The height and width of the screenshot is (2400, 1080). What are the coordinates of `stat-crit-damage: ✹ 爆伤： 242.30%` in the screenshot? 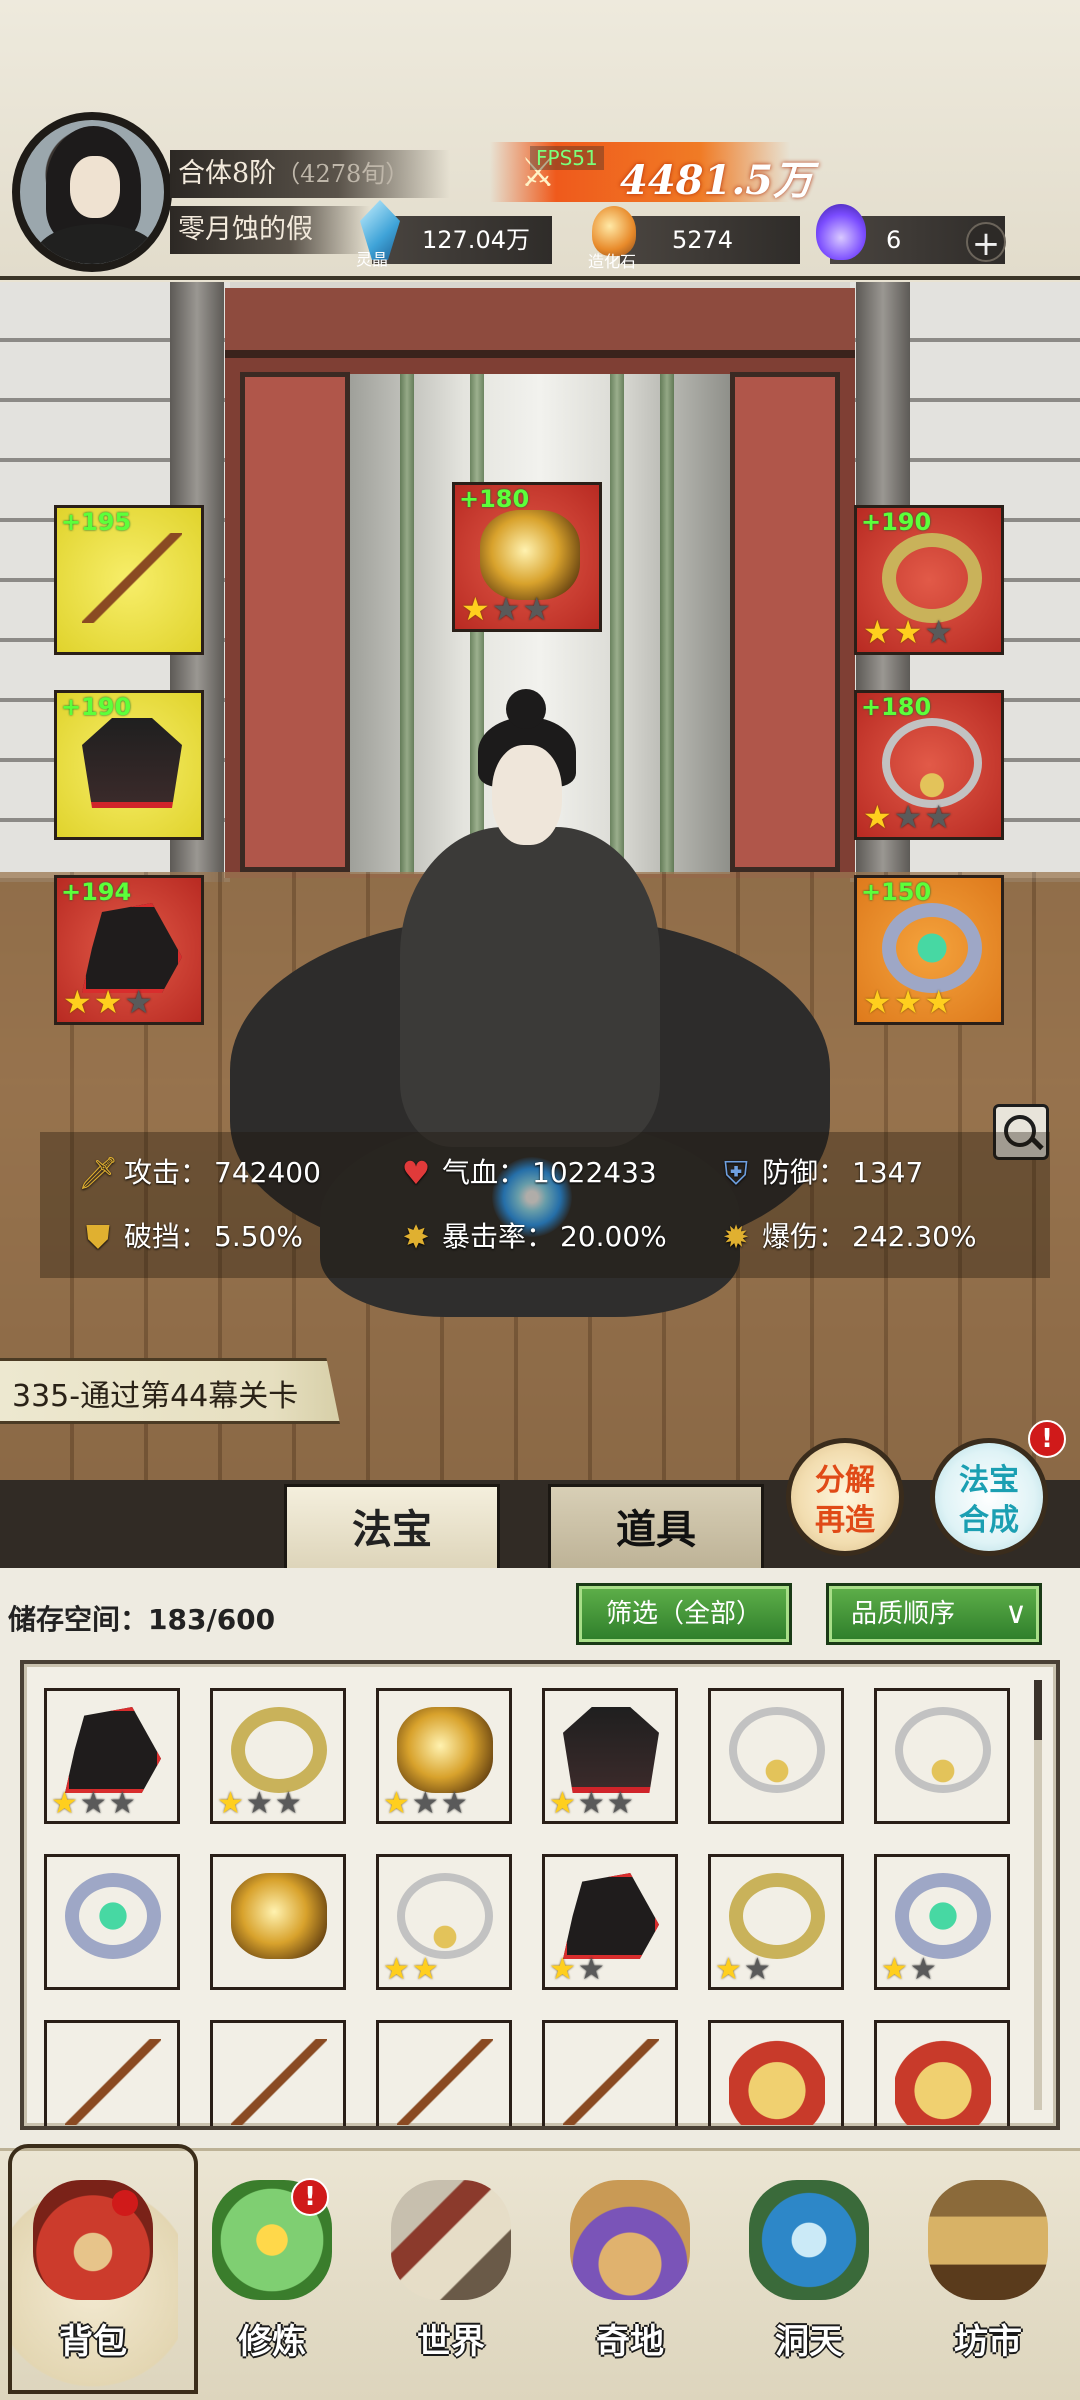 It's located at (846, 1237).